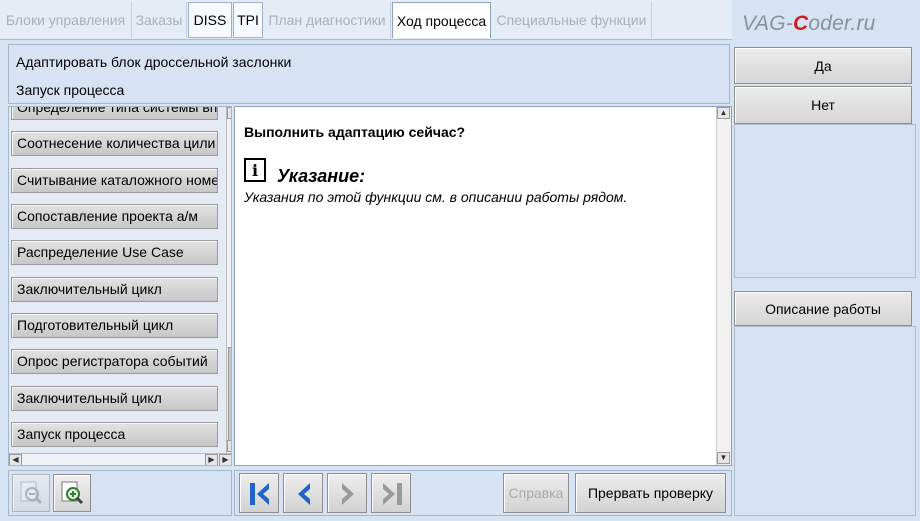  What do you see at coordinates (536, 493) in the screenshot?
I see `help-button: Справка` at bounding box center [536, 493].